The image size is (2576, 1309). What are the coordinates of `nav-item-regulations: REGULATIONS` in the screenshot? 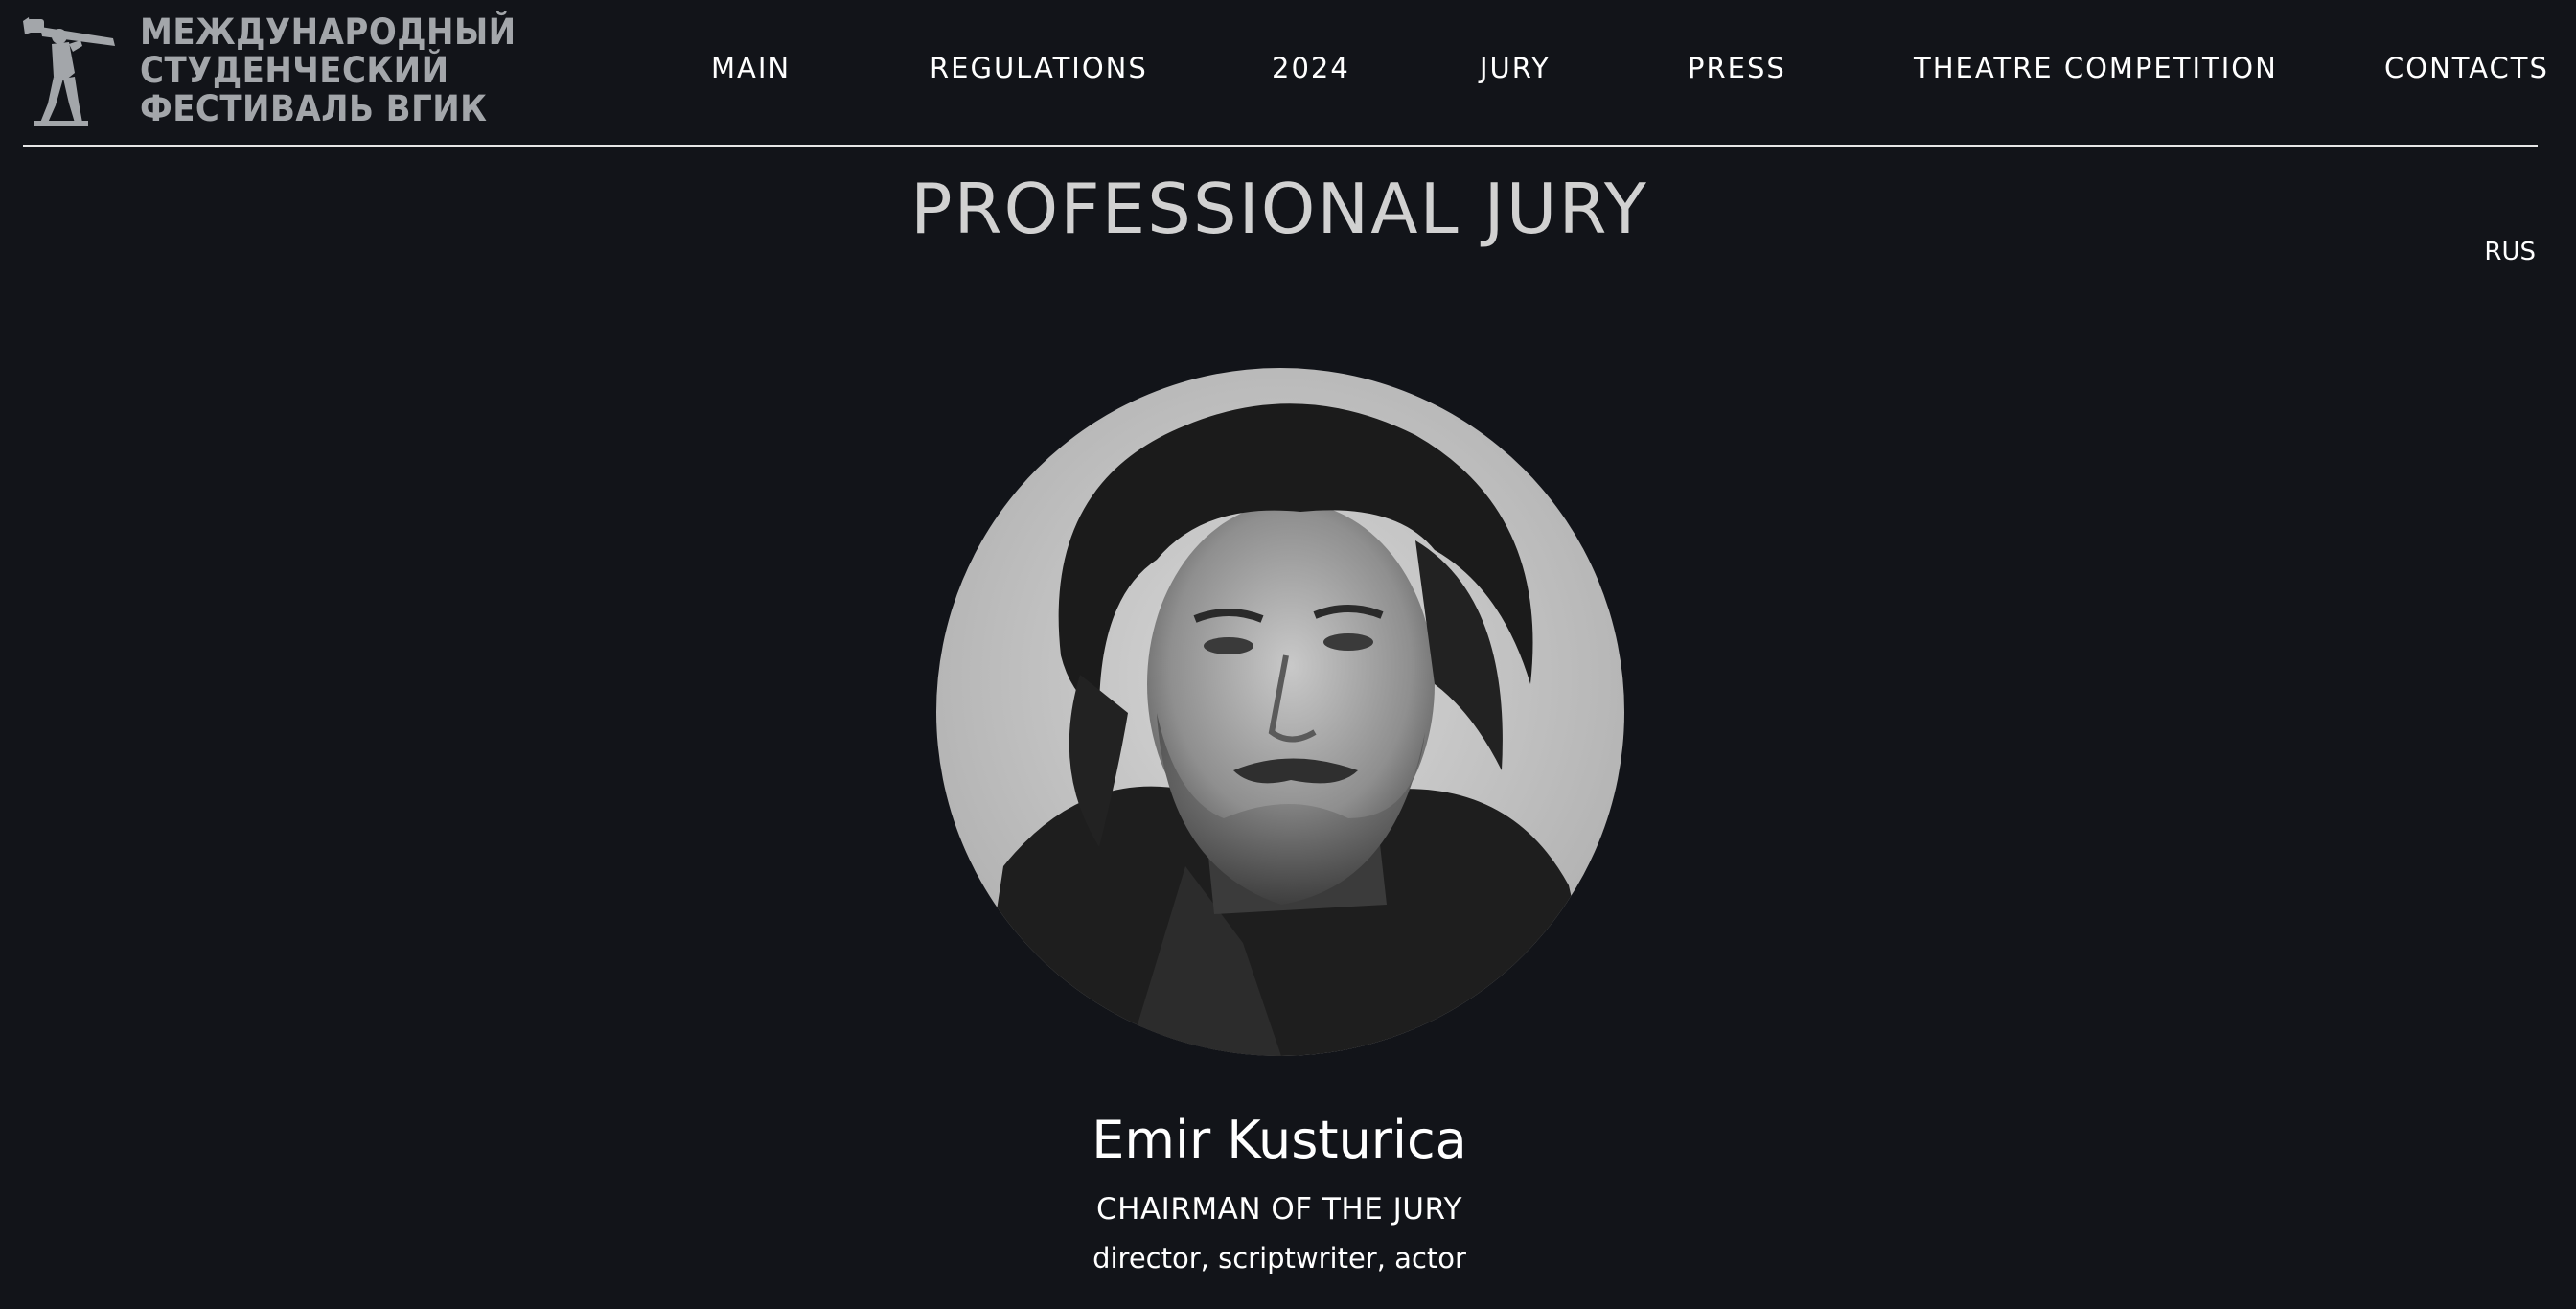 It's located at (1039, 68).